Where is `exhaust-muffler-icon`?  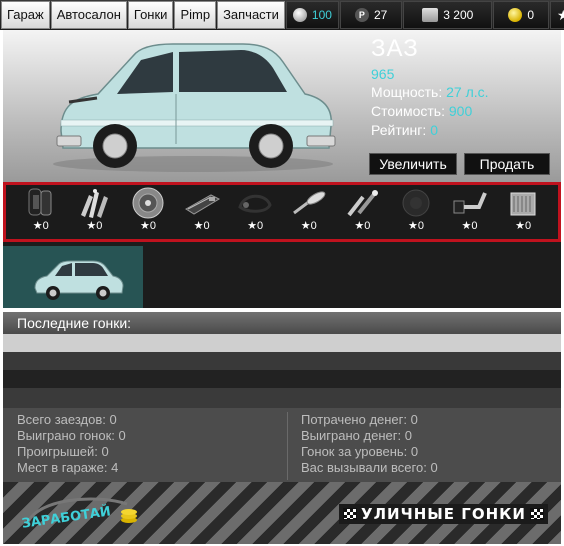
exhaust-muffler-icon is located at coordinates (309, 203).